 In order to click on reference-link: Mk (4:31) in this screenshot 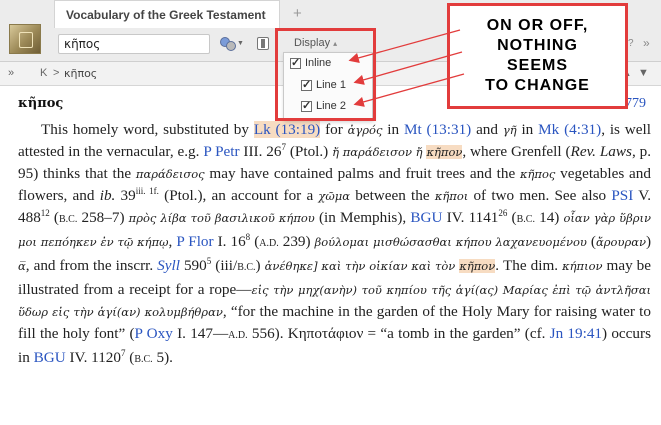, I will do `click(569, 129)`.